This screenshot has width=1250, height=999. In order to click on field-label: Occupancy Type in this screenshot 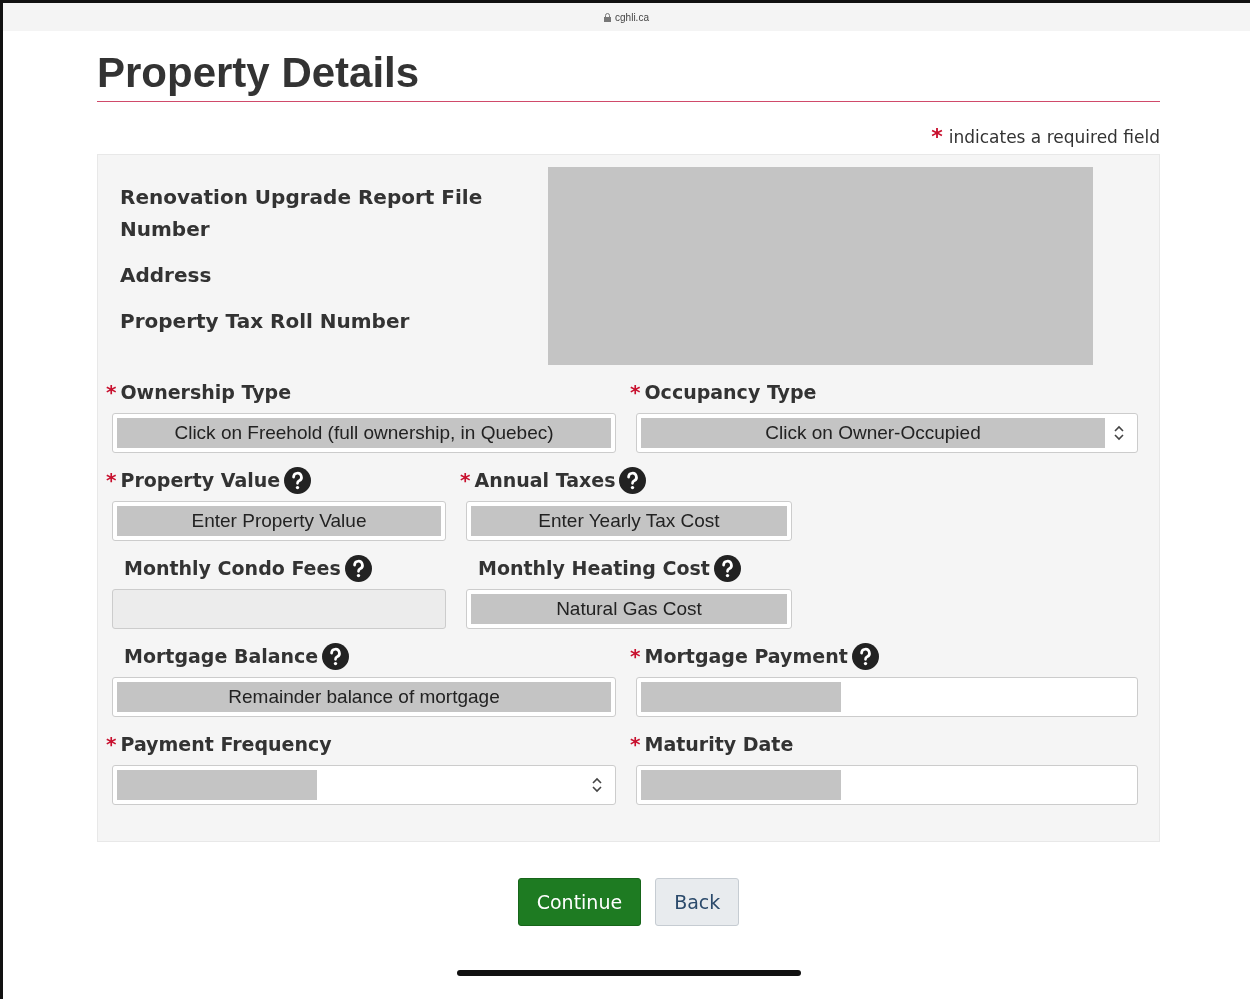, I will do `click(730, 392)`.